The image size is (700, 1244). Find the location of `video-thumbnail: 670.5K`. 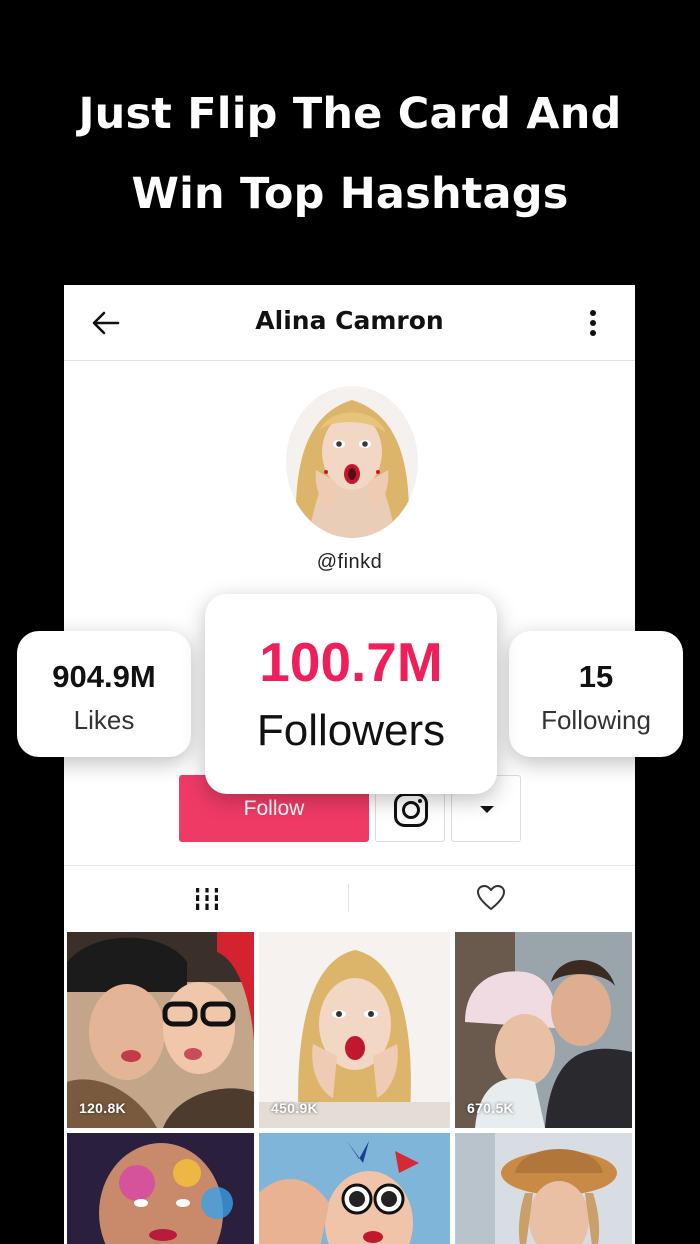

video-thumbnail: 670.5K is located at coordinates (543, 1030).